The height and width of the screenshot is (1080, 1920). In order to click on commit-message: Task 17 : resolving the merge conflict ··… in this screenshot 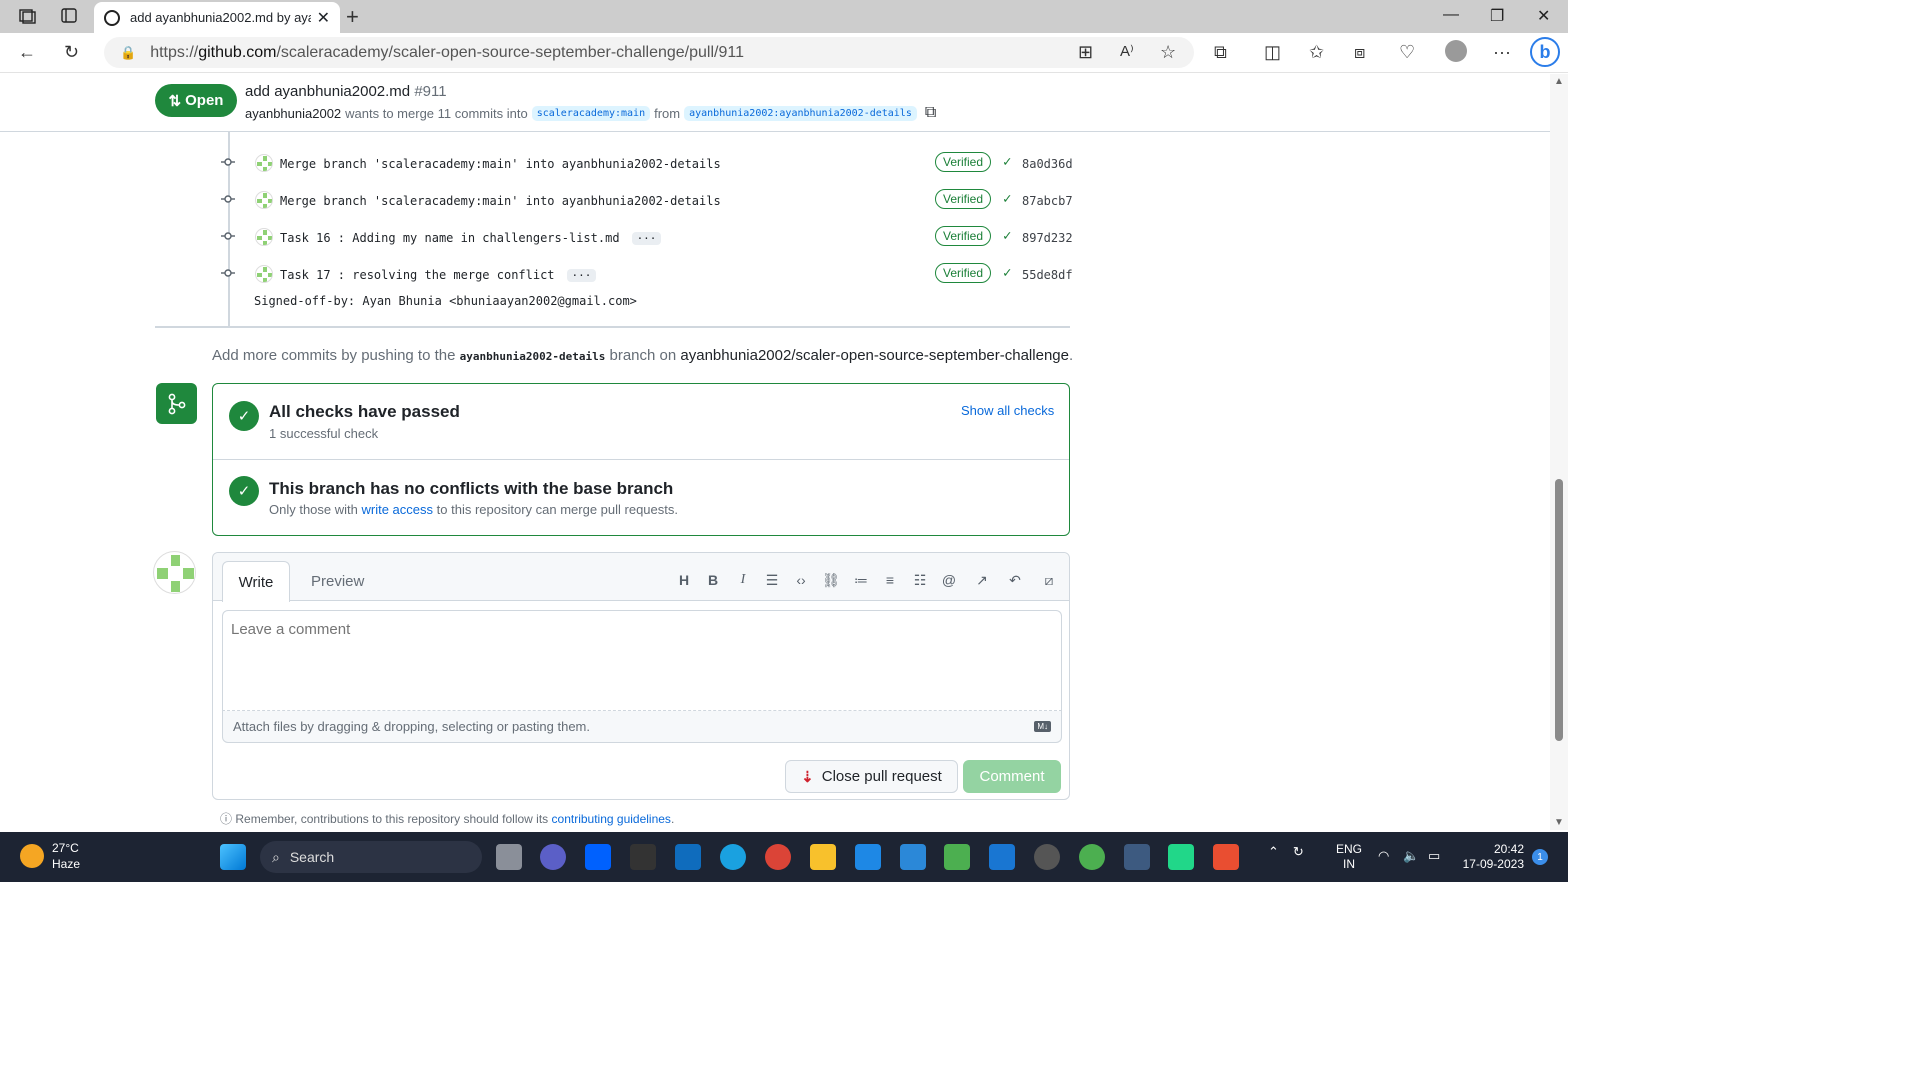, I will do `click(438, 275)`.